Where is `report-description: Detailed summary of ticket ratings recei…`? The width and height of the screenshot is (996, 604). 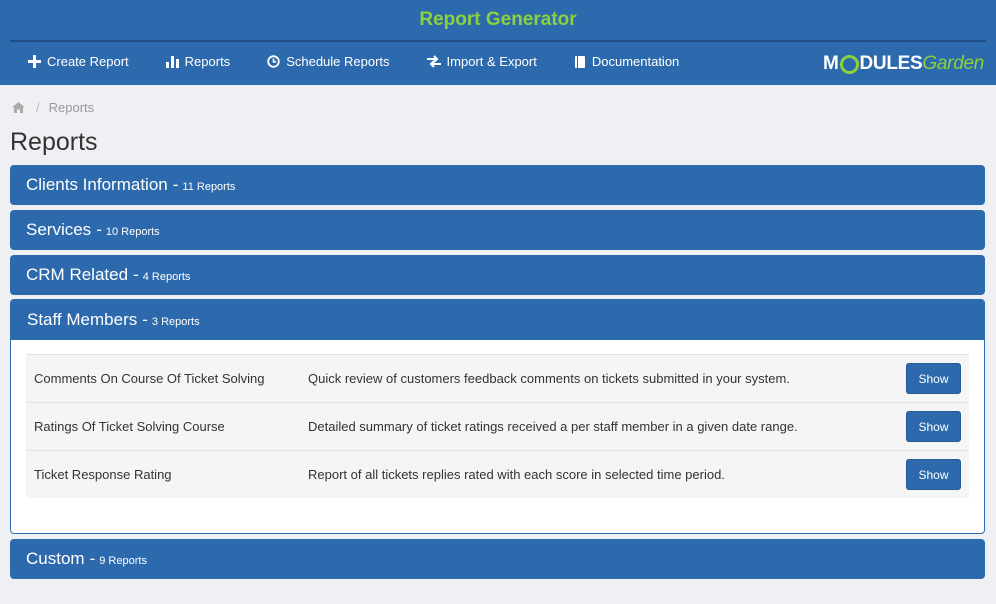
report-description: Detailed summary of ticket ratings recei… is located at coordinates (553, 426).